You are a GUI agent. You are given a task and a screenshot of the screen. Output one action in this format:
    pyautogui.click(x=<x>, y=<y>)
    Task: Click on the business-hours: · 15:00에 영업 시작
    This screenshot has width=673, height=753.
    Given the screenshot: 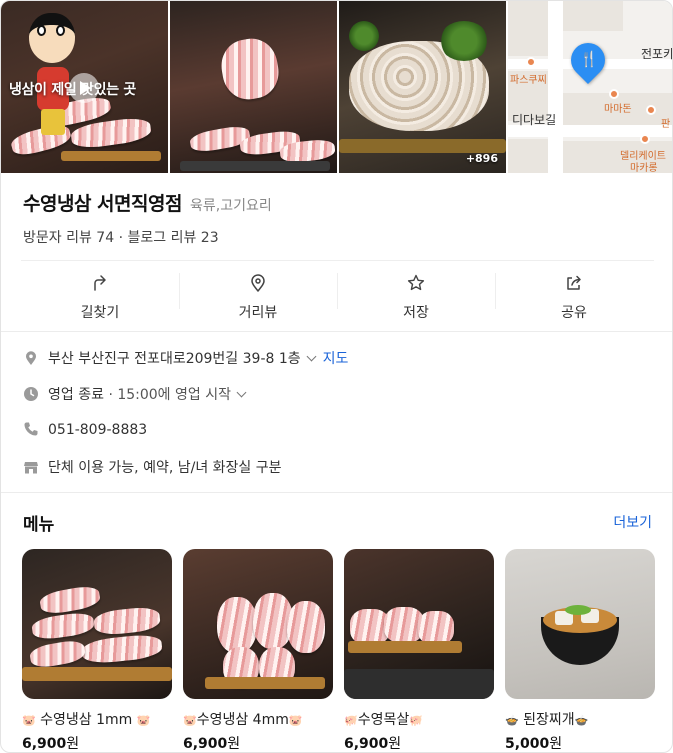 What is the action you would take?
    pyautogui.click(x=169, y=395)
    